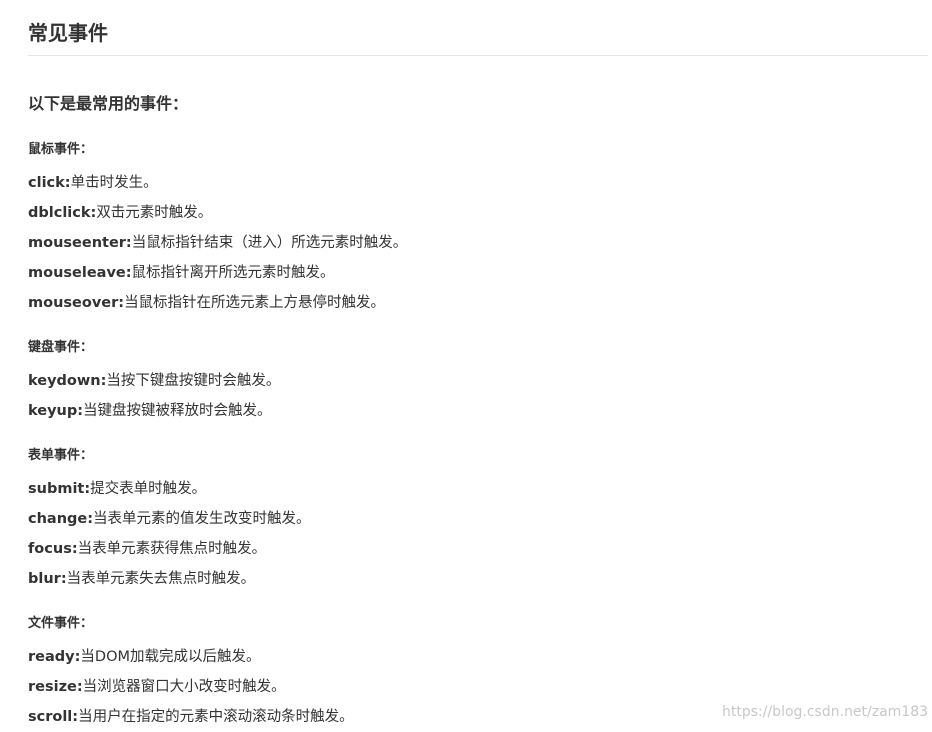 The width and height of the screenshot is (932, 732). I want to click on event-description: 当DOM加载完成以后触发。, so click(170, 657).